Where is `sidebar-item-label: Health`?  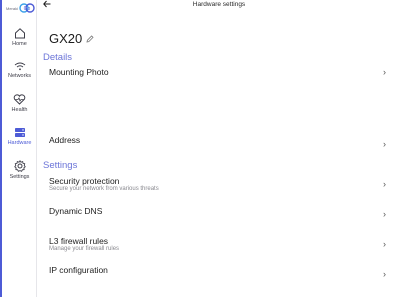 sidebar-item-label: Health is located at coordinates (19, 110).